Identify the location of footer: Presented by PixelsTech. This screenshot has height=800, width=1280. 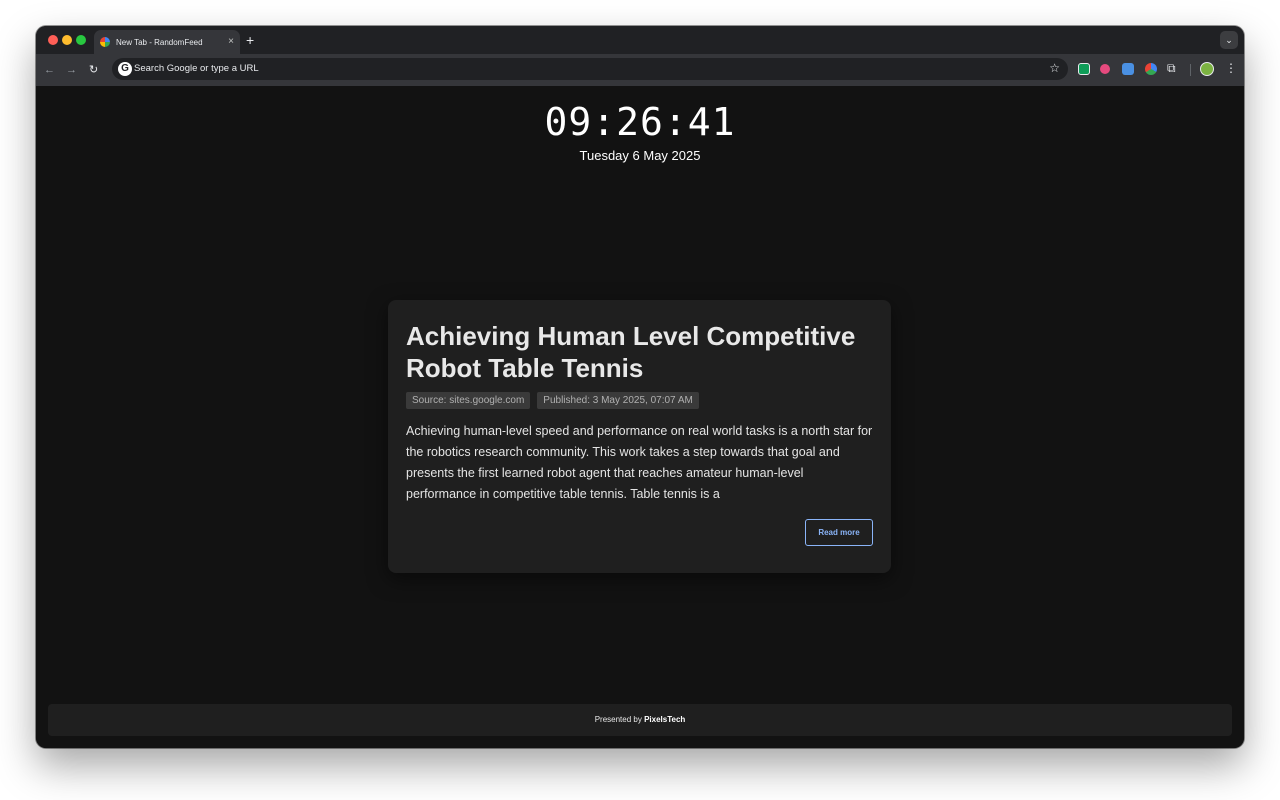
(640, 720).